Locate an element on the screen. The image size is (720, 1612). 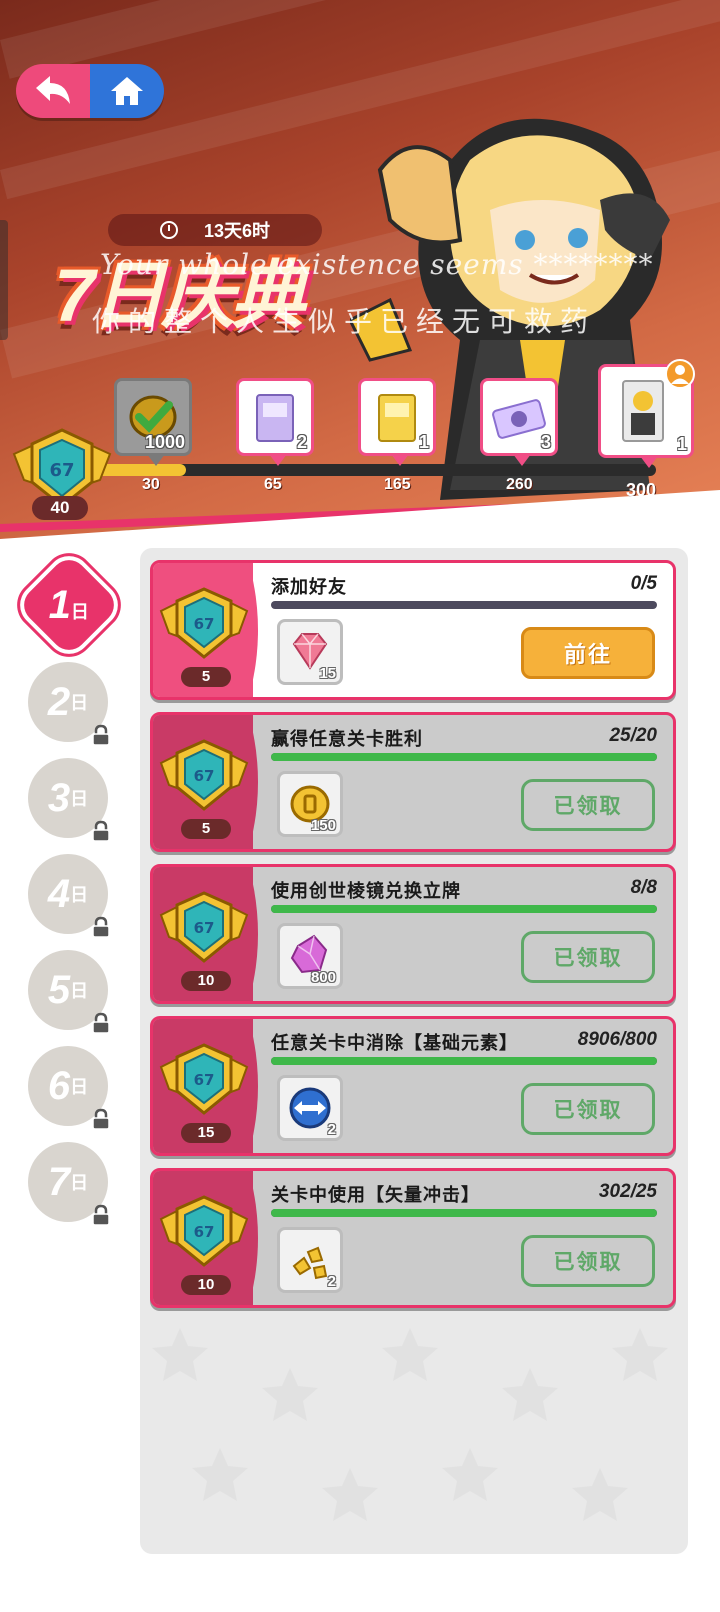
day-number: 1 is located at coordinates (60, 604).